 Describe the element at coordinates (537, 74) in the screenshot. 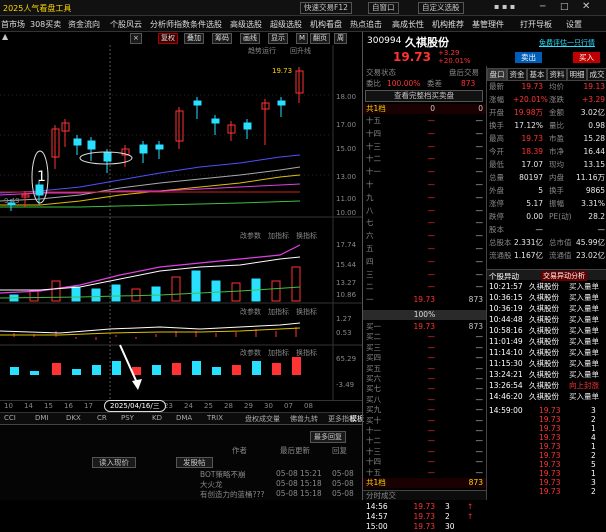

I see `stat-tab: 基本` at that location.